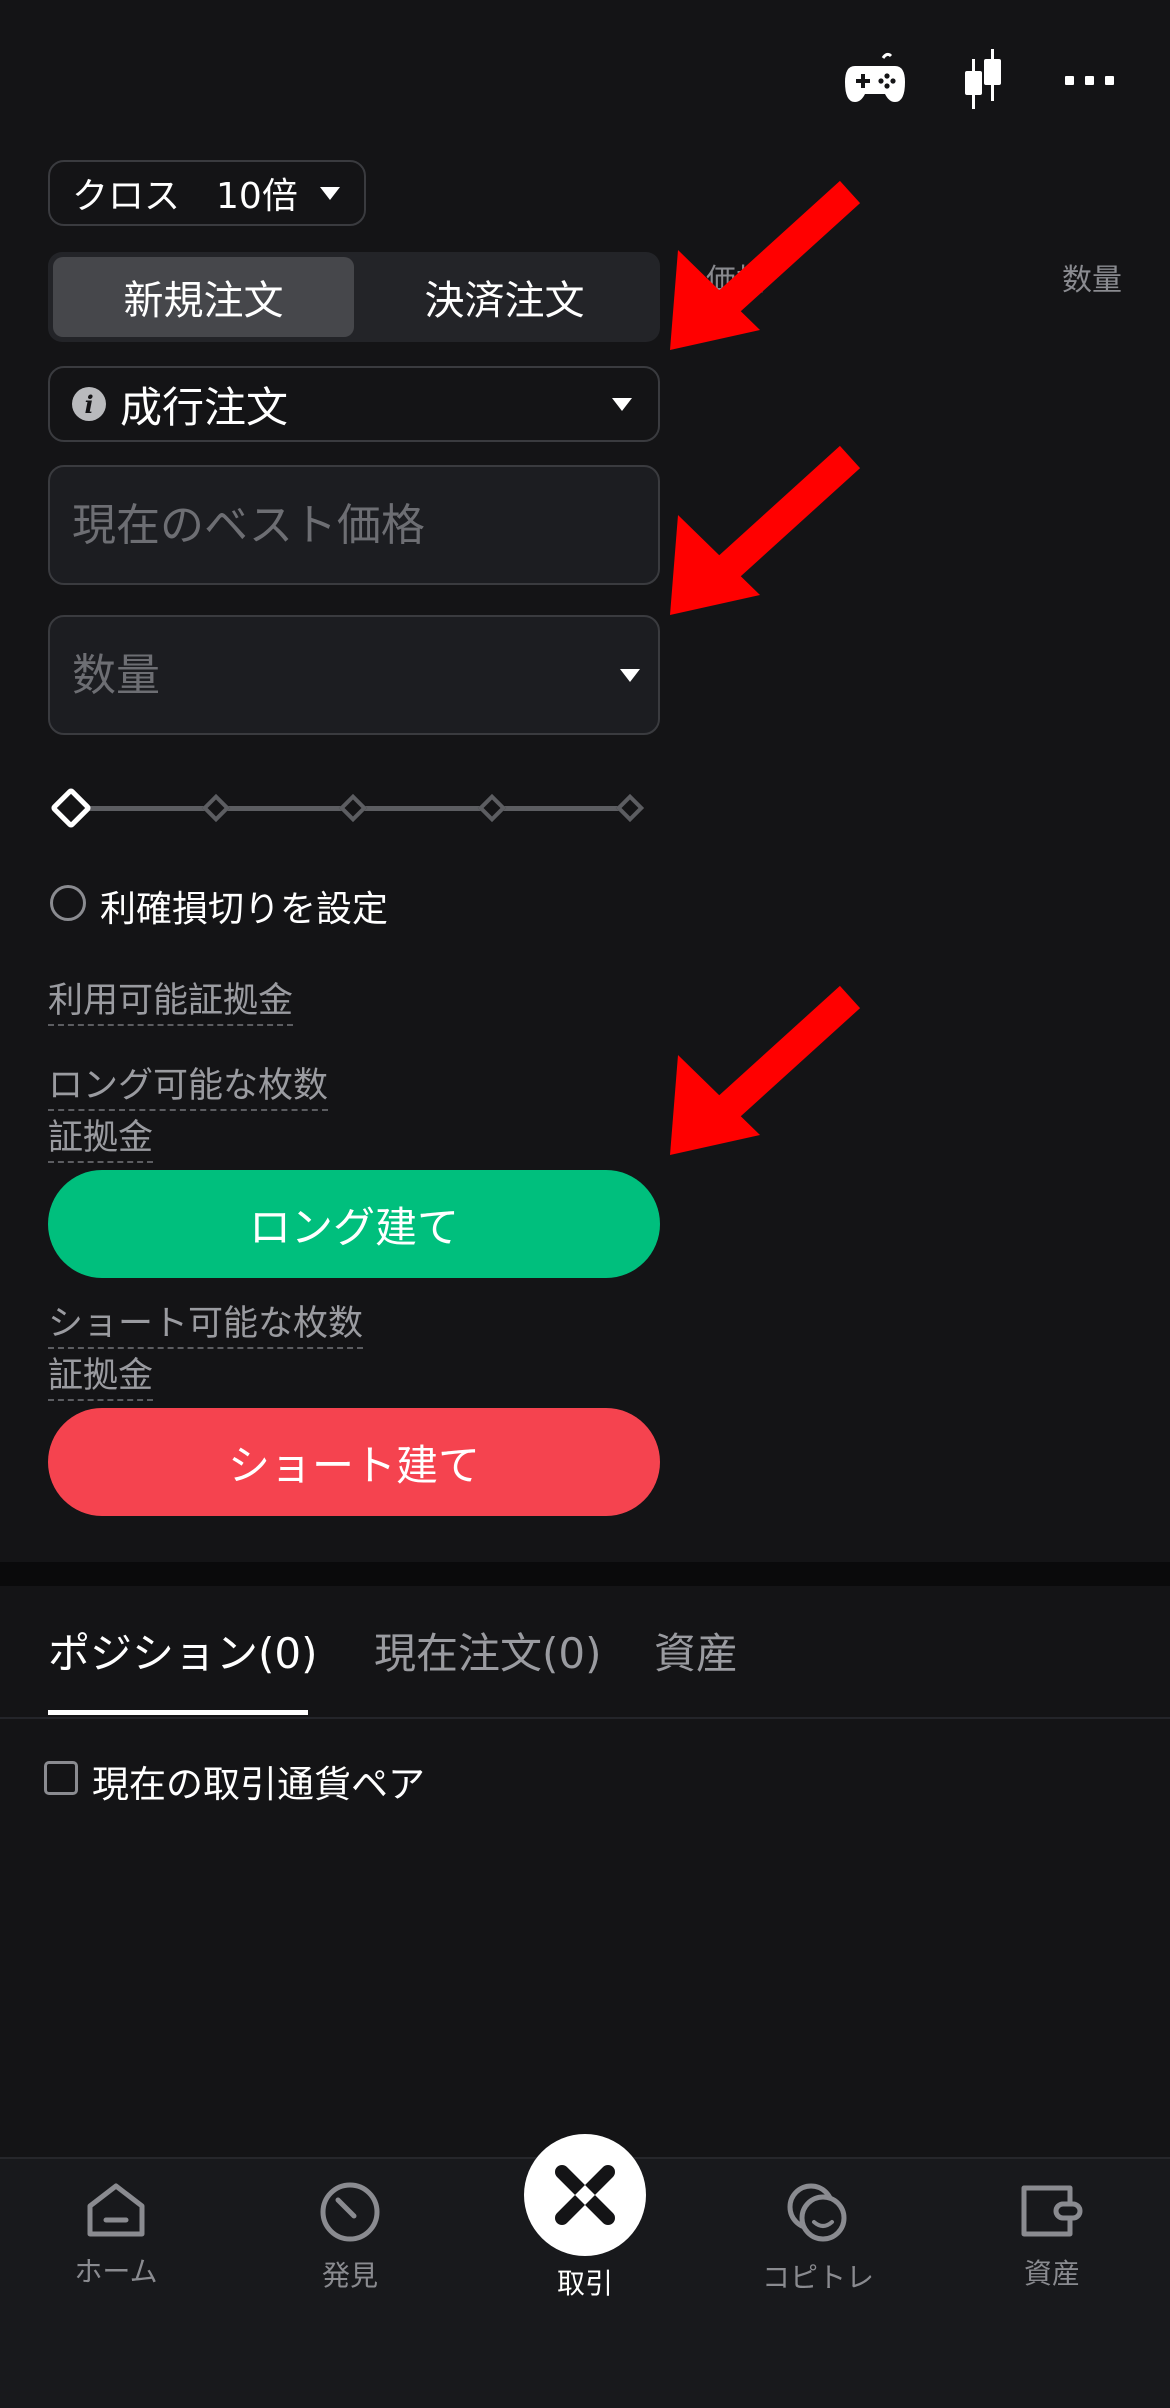 This screenshot has height=2408, width=1170. Describe the element at coordinates (817, 2212) in the screenshot. I see `copy-trade-icon` at that location.